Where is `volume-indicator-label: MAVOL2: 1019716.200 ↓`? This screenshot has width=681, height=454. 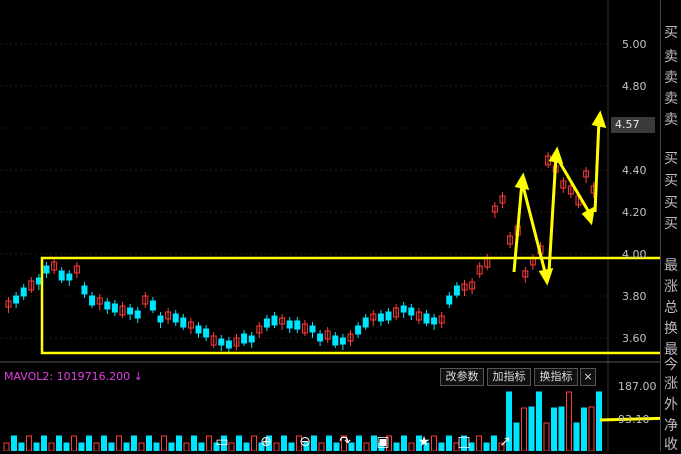
volume-indicator-label: MAVOL2: 1019716.200 ↓ is located at coordinates (73, 376).